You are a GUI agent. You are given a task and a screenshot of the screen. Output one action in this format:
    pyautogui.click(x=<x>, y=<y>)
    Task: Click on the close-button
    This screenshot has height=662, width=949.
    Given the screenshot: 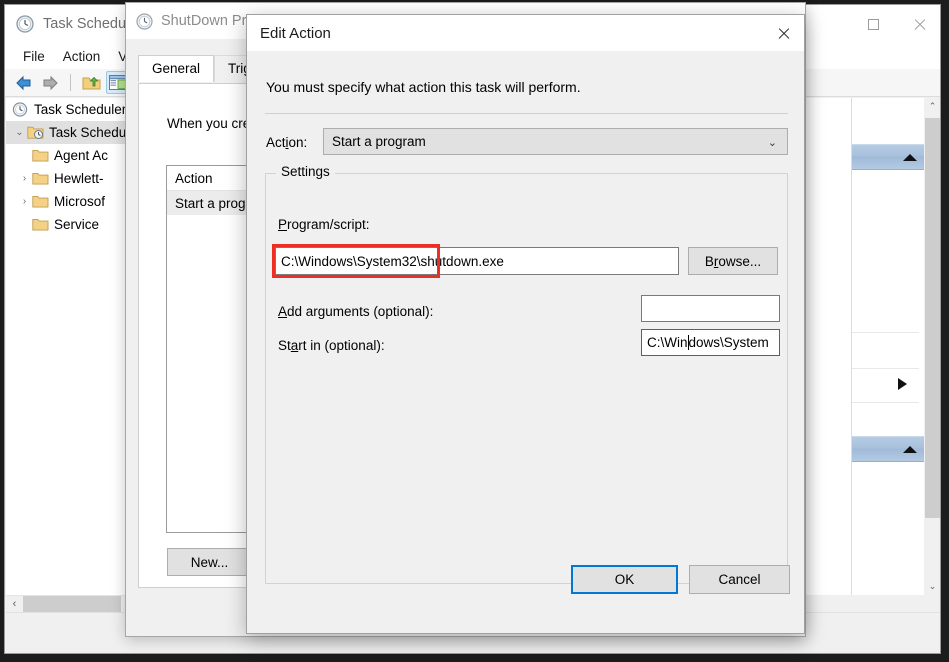 What is the action you would take?
    pyautogui.click(x=918, y=24)
    